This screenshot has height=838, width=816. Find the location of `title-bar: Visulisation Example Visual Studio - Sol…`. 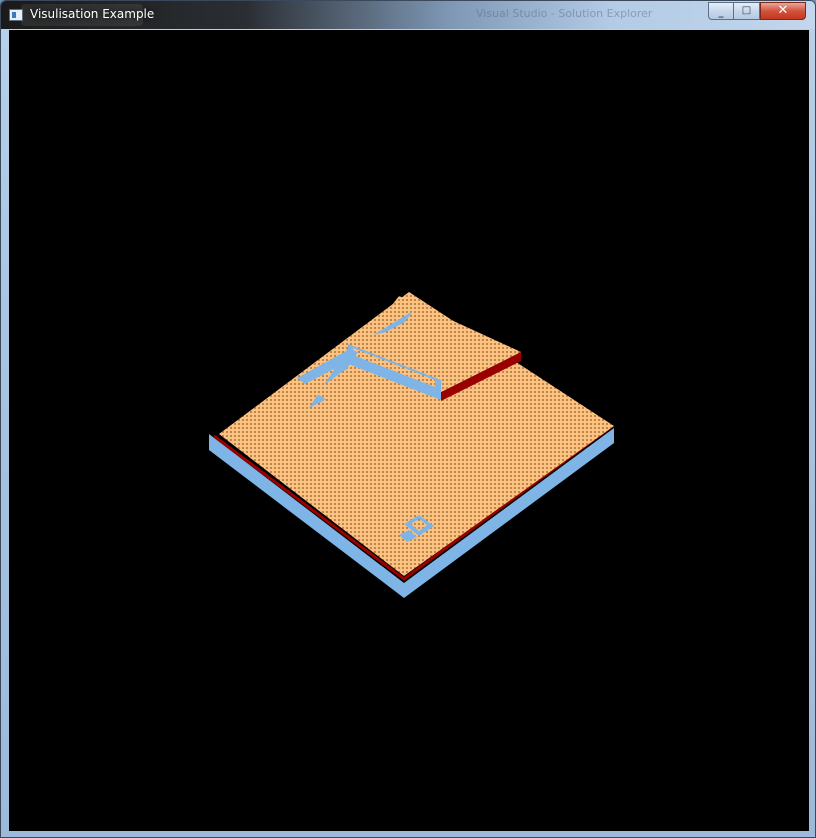

title-bar: Visulisation Example Visual Studio - Sol… is located at coordinates (408, 15).